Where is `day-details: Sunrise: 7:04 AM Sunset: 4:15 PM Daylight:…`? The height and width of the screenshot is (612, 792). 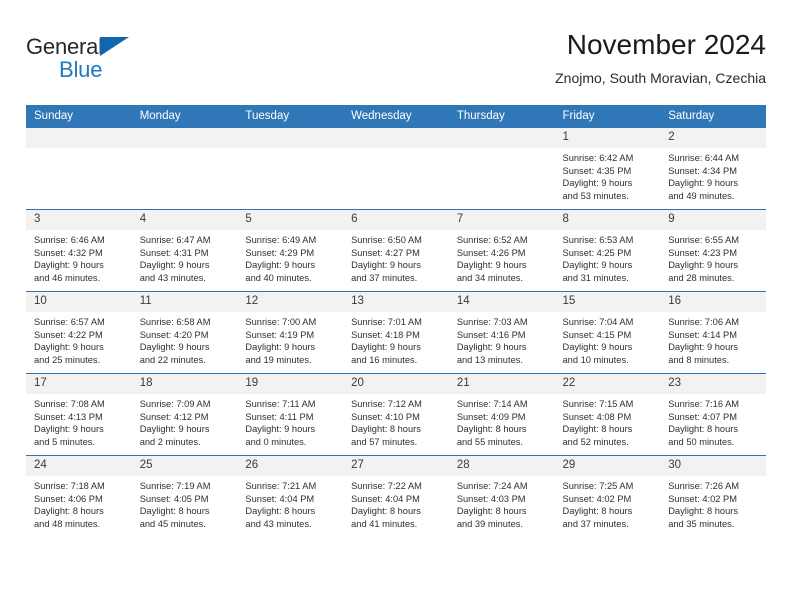 day-details: Sunrise: 7:04 AM Sunset: 4:15 PM Daylight:… is located at coordinates (608, 339).